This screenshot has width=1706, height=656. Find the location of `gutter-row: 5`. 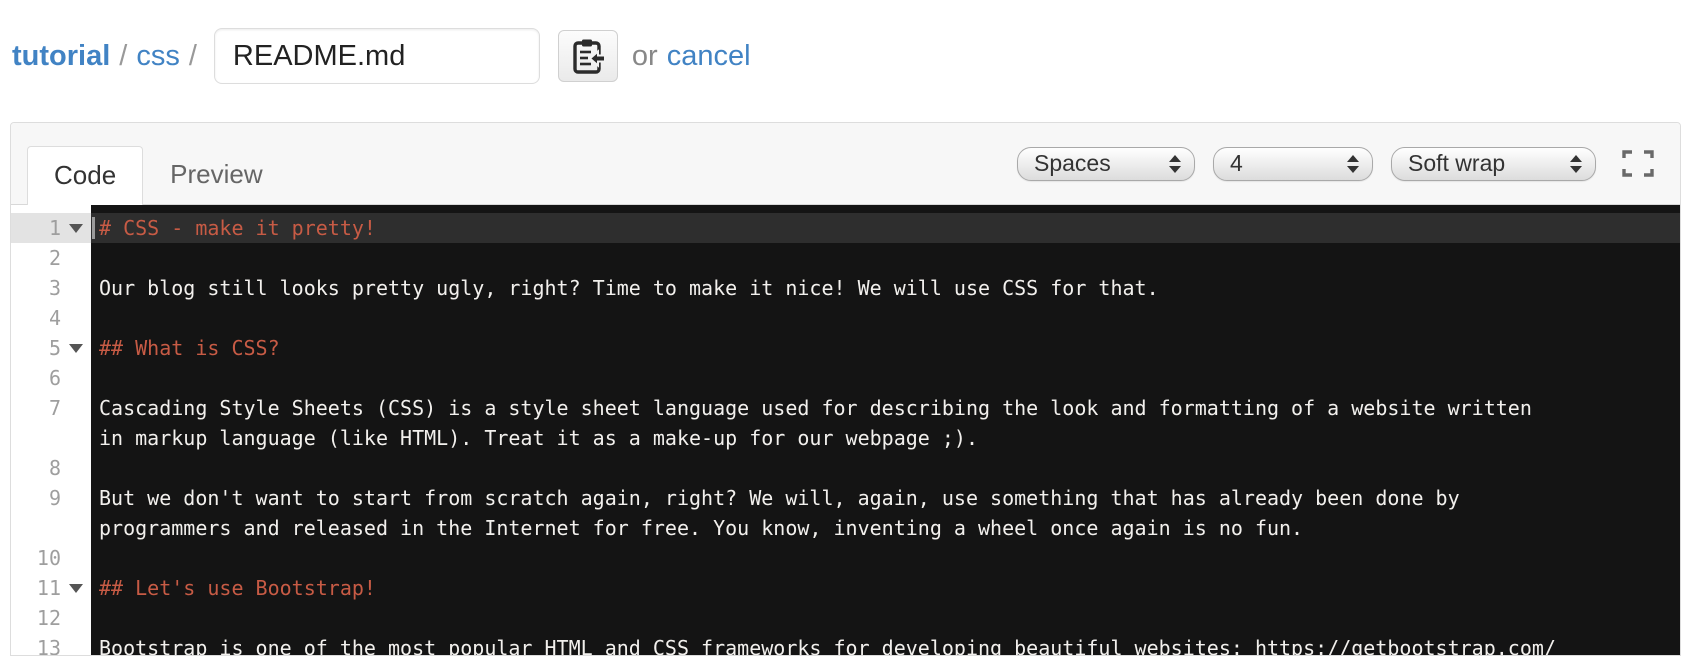

gutter-row: 5 is located at coordinates (51, 348).